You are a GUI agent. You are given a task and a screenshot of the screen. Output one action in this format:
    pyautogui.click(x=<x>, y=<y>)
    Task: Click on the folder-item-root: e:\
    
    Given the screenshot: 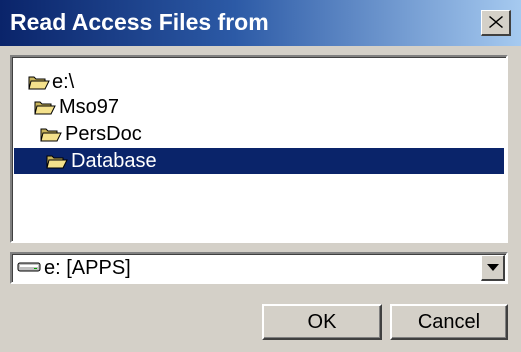 What is the action you would take?
    pyautogui.click(x=58, y=82)
    